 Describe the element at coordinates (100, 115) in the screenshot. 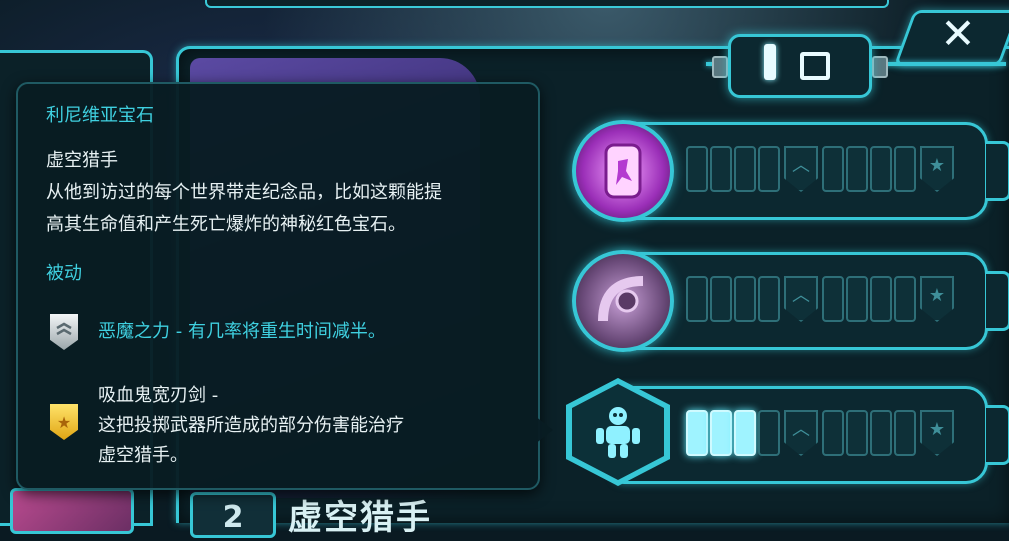

I see `tooltip-item-name: 利尼维亚宝石` at that location.